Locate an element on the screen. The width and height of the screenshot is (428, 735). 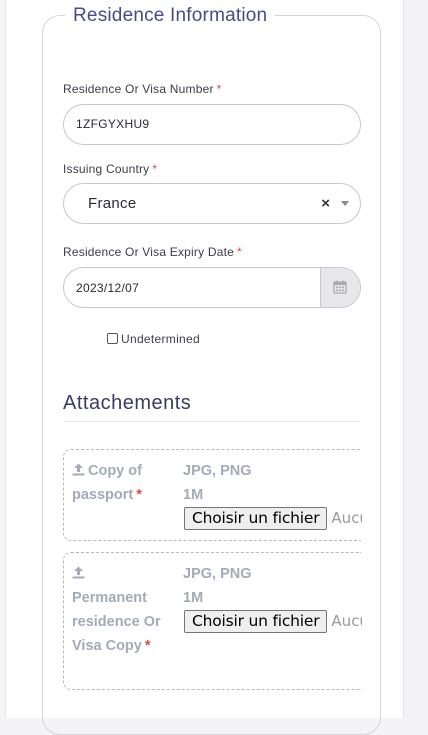
visa-copy-constraints: JPG, PNG 1M is located at coordinates (217, 586).